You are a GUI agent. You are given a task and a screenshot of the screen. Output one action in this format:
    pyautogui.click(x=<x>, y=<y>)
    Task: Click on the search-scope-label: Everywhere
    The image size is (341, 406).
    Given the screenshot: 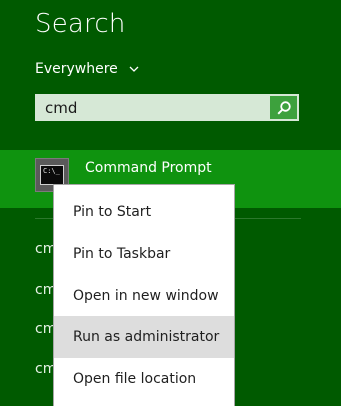 What is the action you would take?
    pyautogui.click(x=76, y=69)
    